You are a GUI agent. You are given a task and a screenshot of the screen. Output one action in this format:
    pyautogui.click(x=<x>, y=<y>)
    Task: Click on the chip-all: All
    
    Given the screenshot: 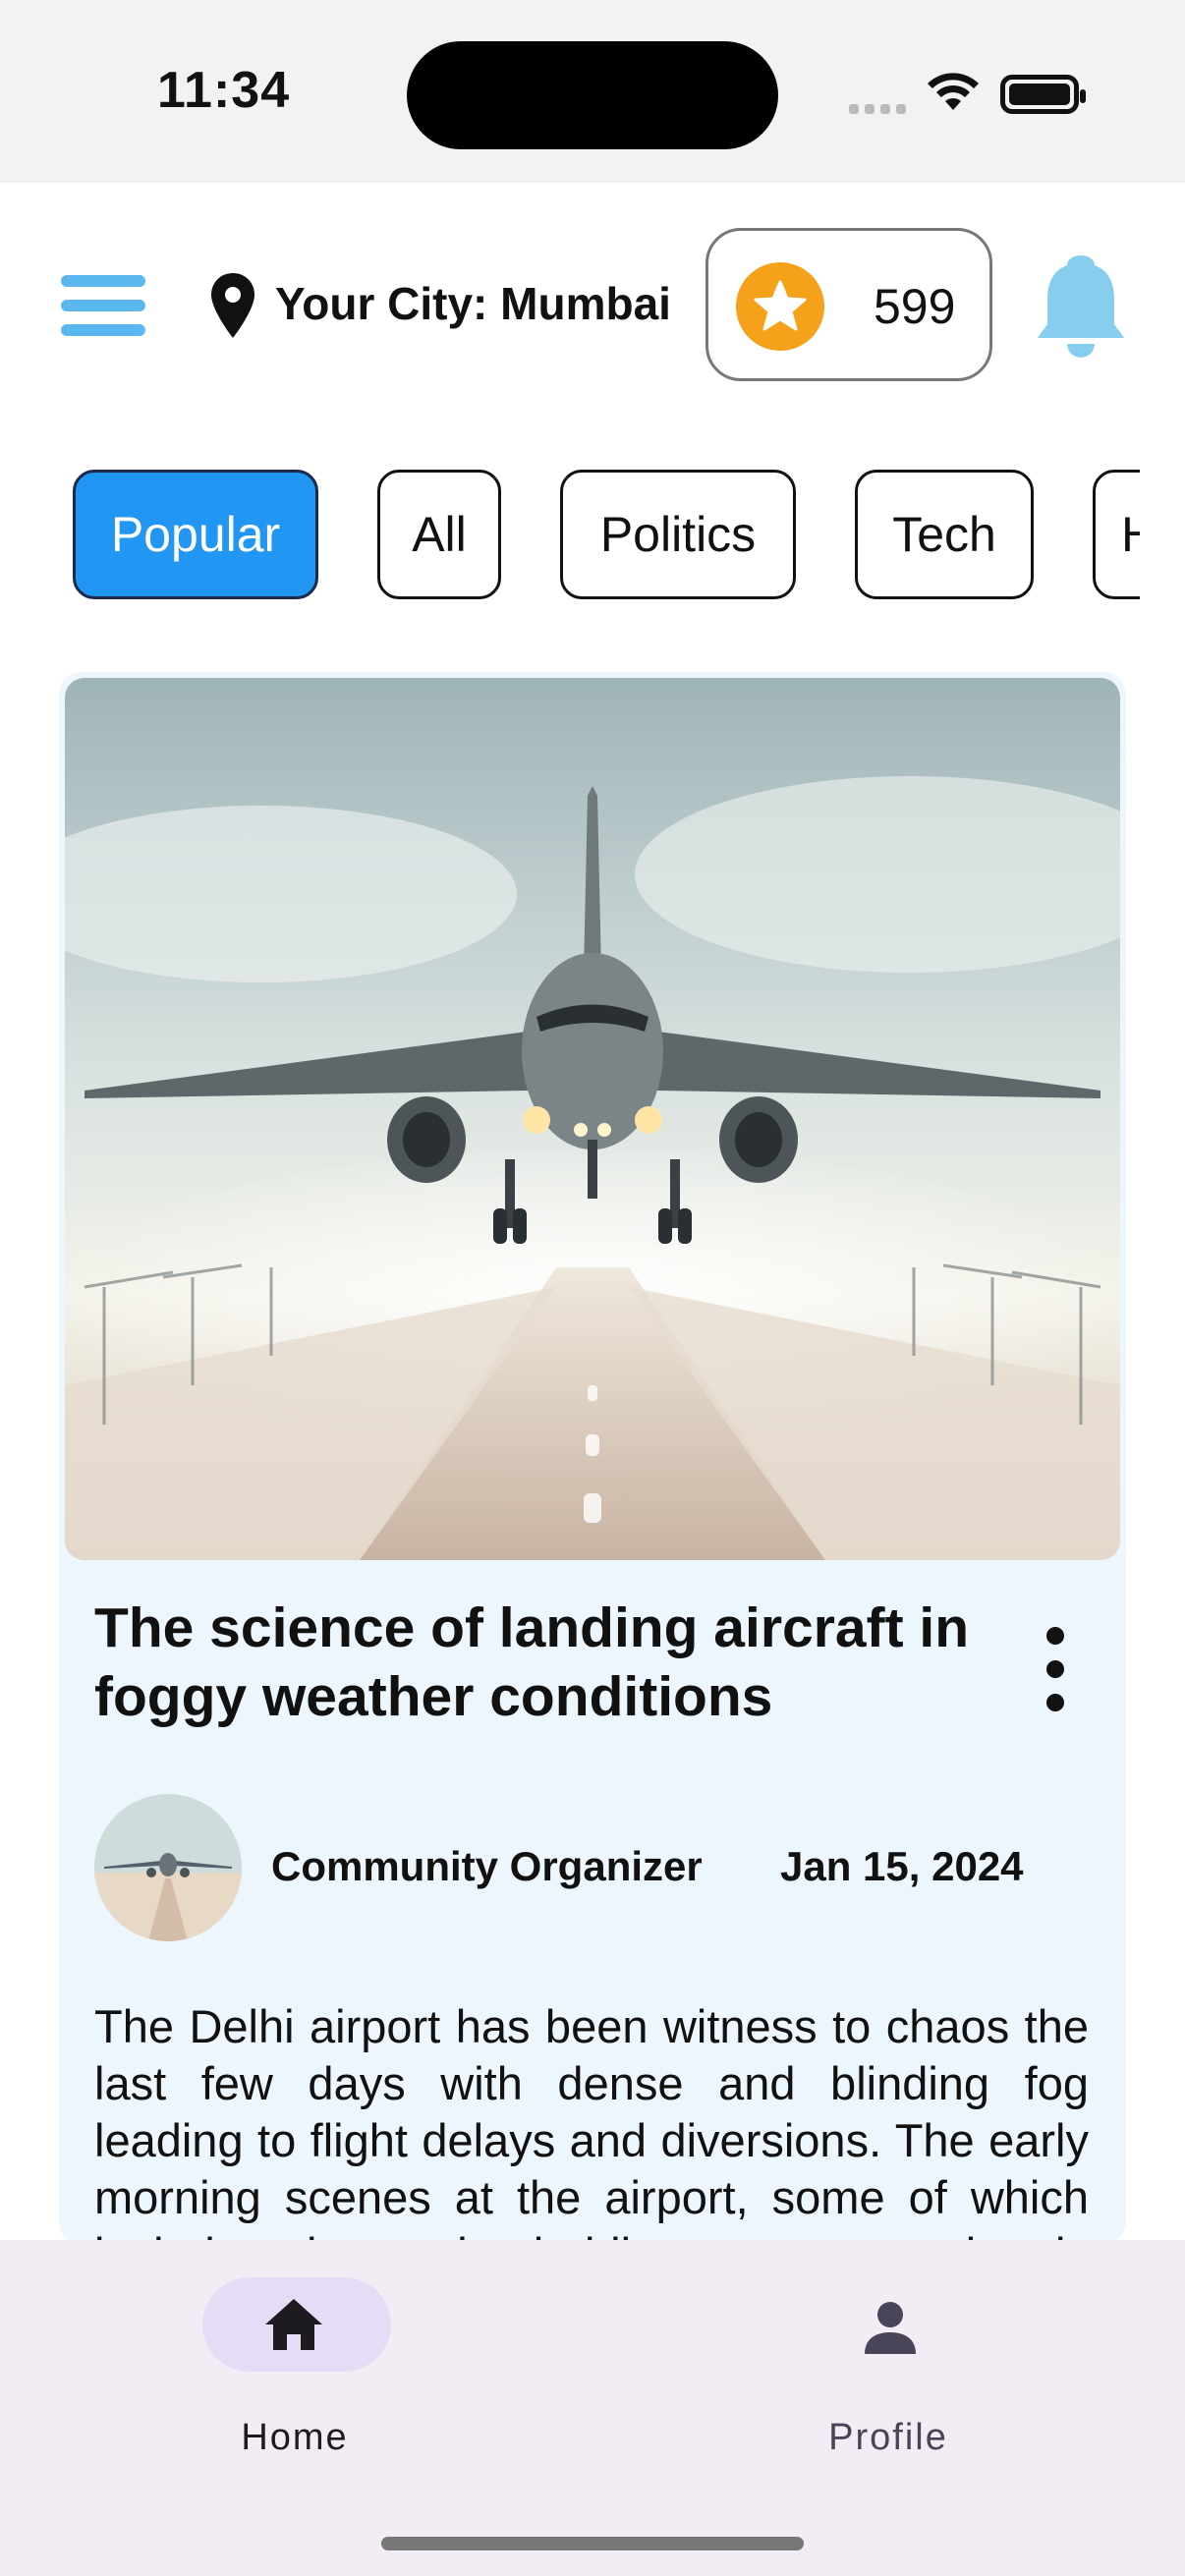 What is the action you would take?
    pyautogui.click(x=439, y=534)
    